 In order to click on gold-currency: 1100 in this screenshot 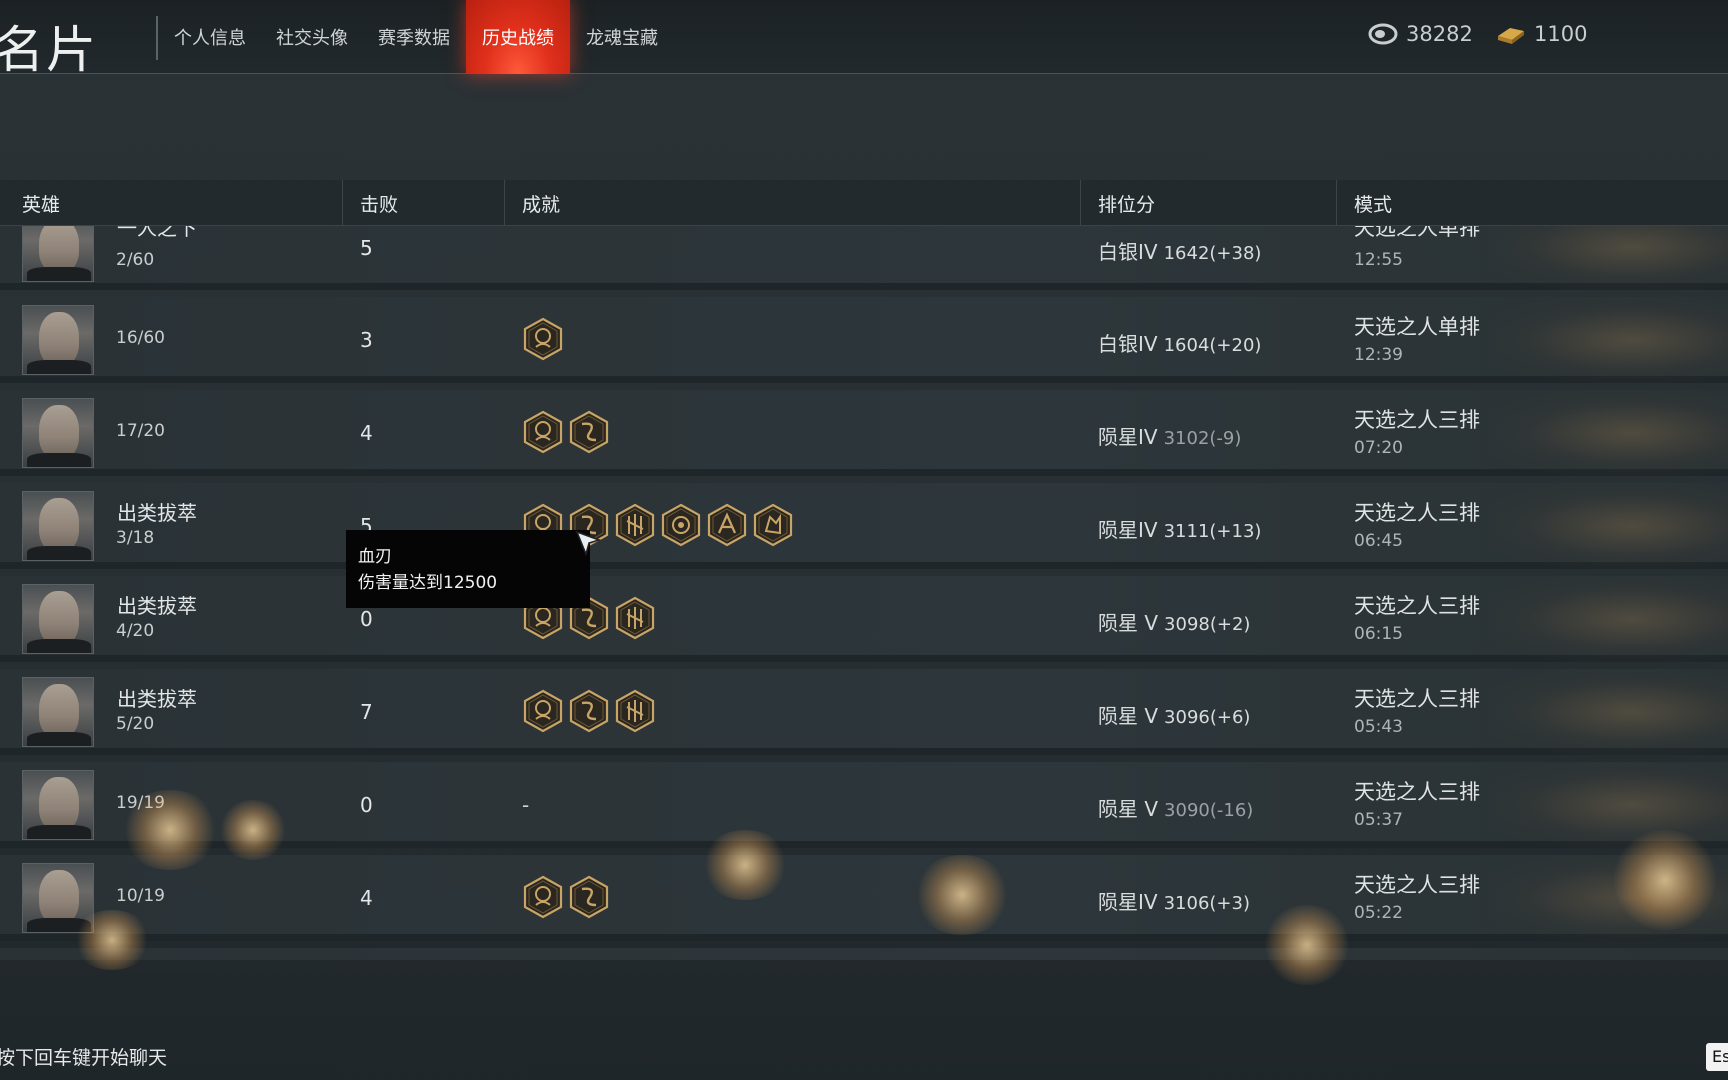, I will do `click(1541, 34)`.